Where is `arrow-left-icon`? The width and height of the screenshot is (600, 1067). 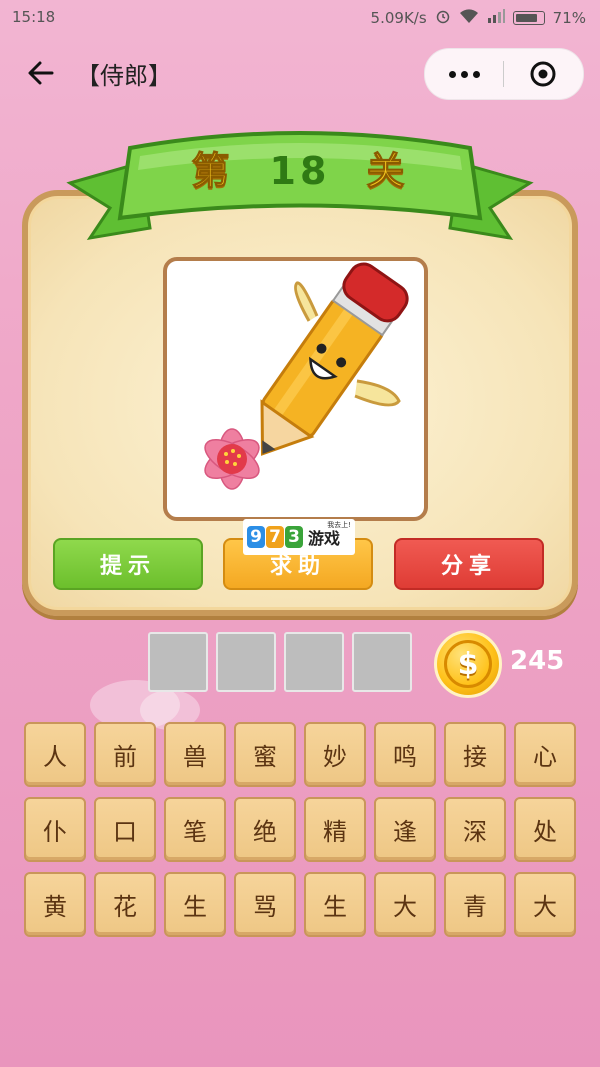 arrow-left-icon is located at coordinates (41, 73).